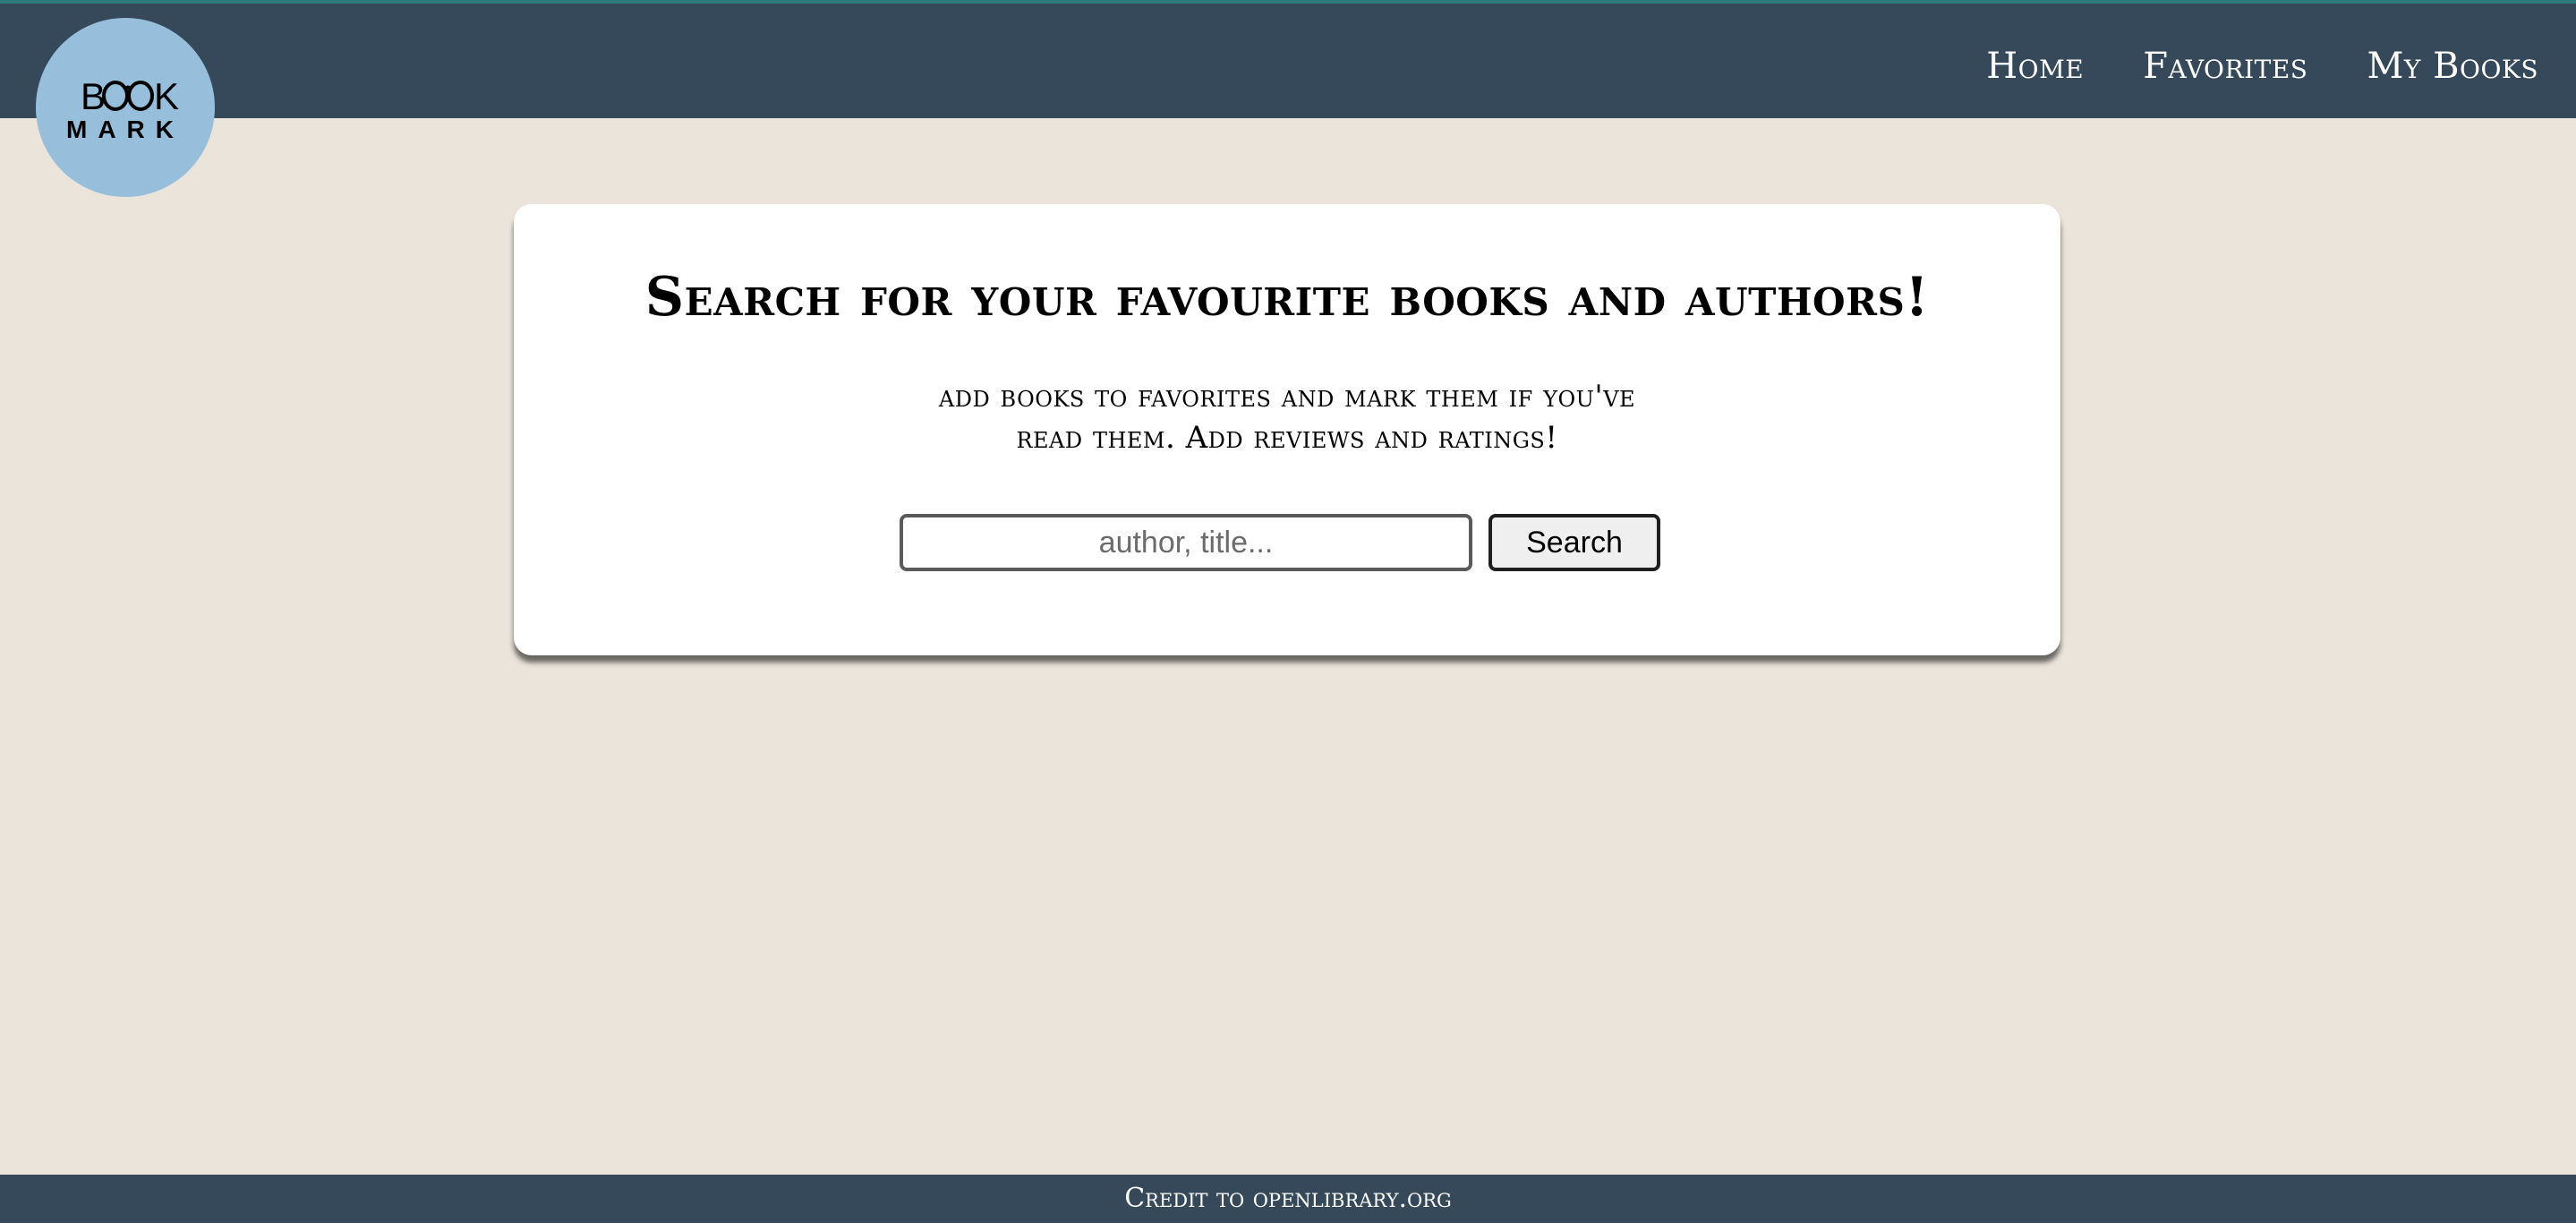 Image resolution: width=2576 pixels, height=1223 pixels. I want to click on logo-mark: B K MARK, so click(125, 109).